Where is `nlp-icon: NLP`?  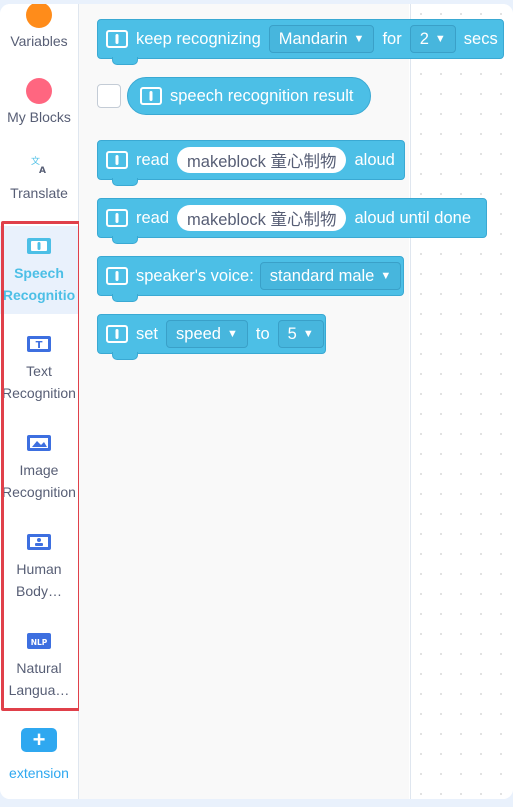
nlp-icon: NLP is located at coordinates (39, 641).